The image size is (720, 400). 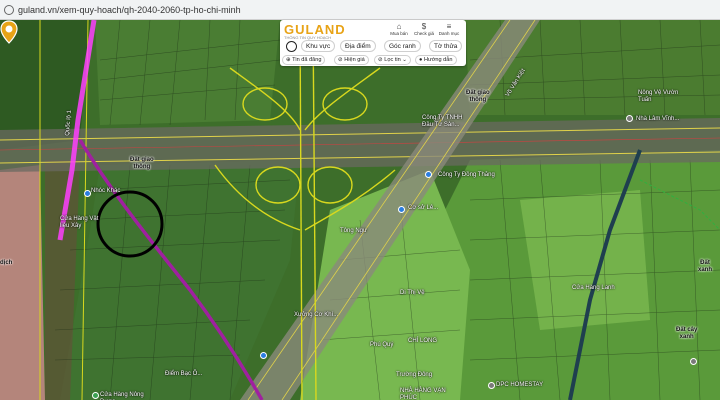 I want to click on place-viet-thue: Nông Vệ Vườn Tuấn, so click(x=658, y=97).